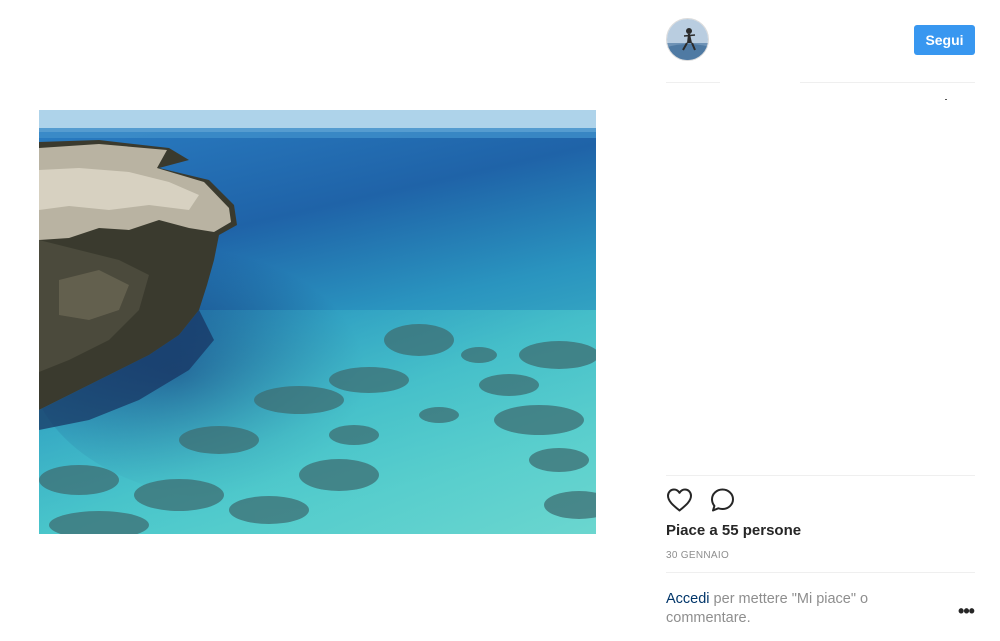 The width and height of the screenshot is (1000, 641). I want to click on comment-icon, so click(722, 500).